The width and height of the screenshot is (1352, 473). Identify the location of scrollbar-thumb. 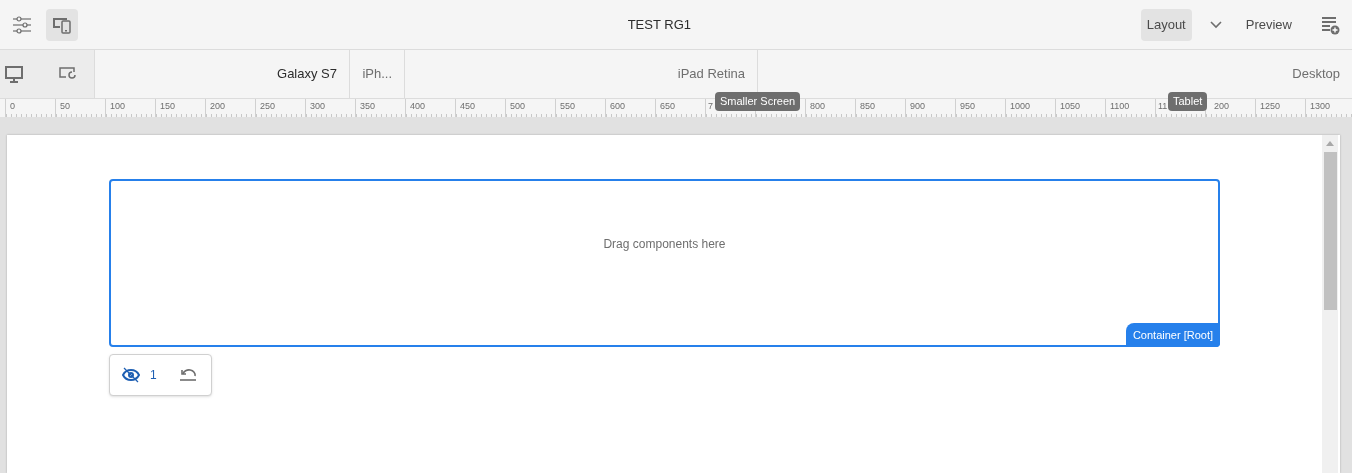
(1330, 231).